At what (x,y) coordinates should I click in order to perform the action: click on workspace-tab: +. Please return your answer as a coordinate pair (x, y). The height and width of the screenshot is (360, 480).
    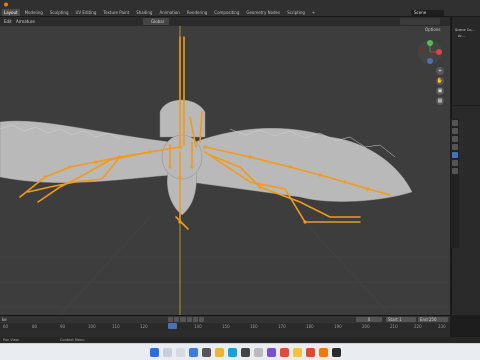
    Looking at the image, I should click on (313, 12).